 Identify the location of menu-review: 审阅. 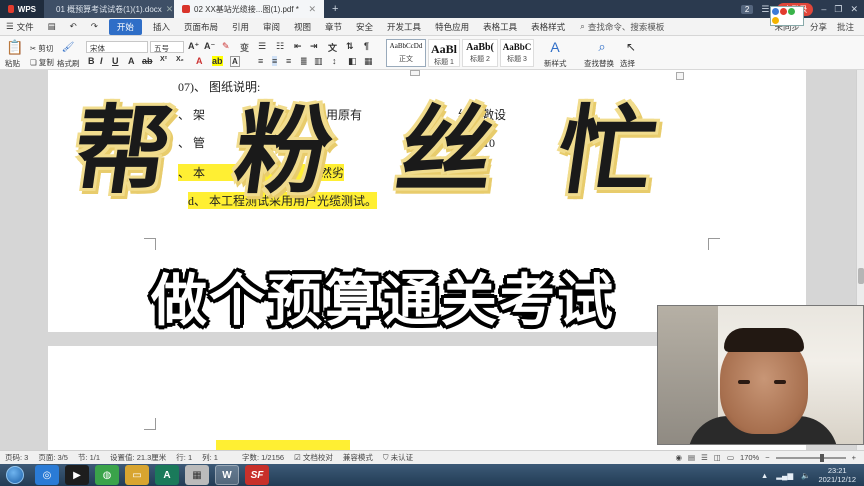
(271, 27).